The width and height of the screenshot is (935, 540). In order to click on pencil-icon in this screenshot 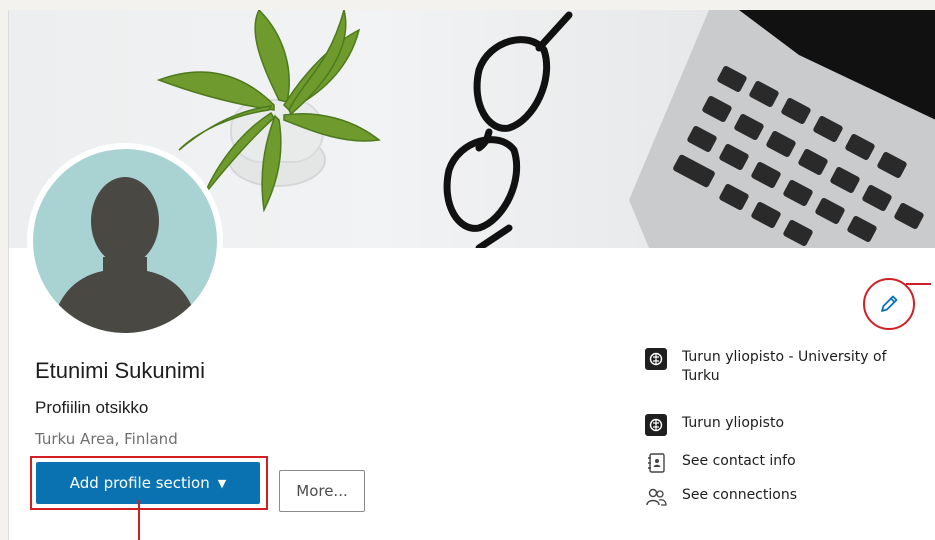, I will do `click(889, 303)`.